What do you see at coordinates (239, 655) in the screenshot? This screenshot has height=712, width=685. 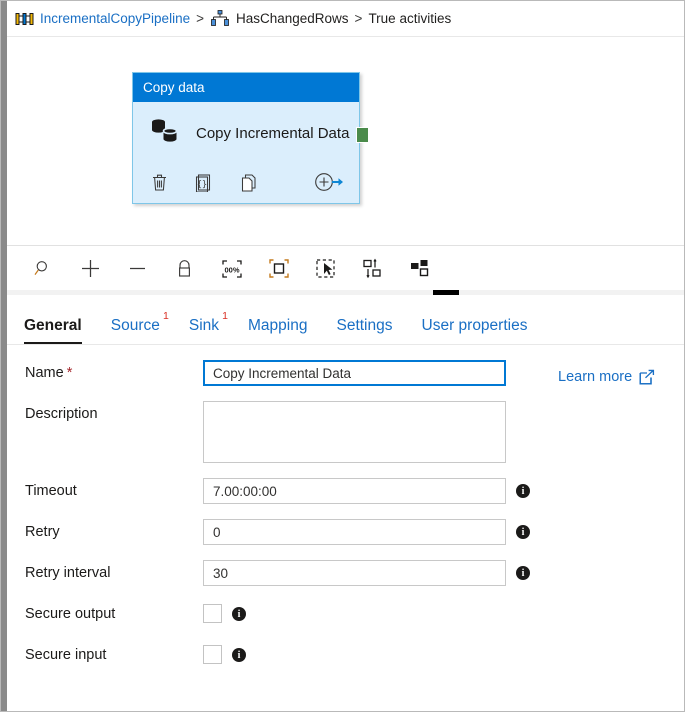 I see `secure-input-info-icon: i` at bounding box center [239, 655].